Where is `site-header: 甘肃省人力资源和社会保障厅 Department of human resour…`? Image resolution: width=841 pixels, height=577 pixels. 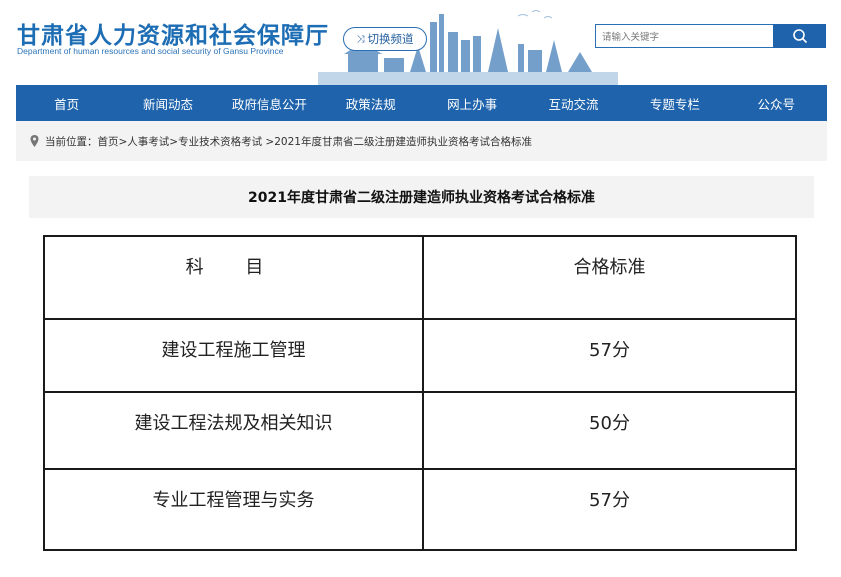
site-header: 甘肃省人力资源和社会保障厅 Department of human resour… is located at coordinates (420, 42).